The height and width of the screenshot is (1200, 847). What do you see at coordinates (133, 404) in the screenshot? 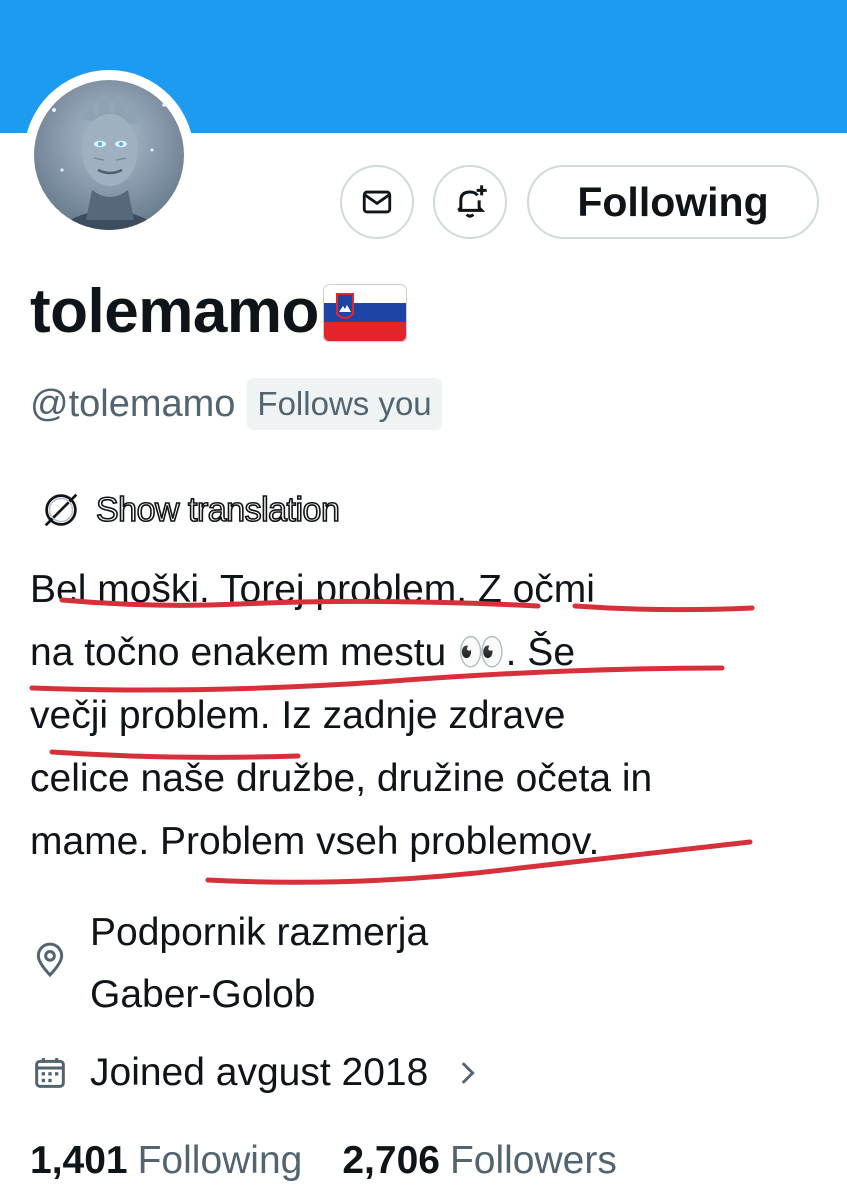
I see `profile-handle: @tolemamo` at bounding box center [133, 404].